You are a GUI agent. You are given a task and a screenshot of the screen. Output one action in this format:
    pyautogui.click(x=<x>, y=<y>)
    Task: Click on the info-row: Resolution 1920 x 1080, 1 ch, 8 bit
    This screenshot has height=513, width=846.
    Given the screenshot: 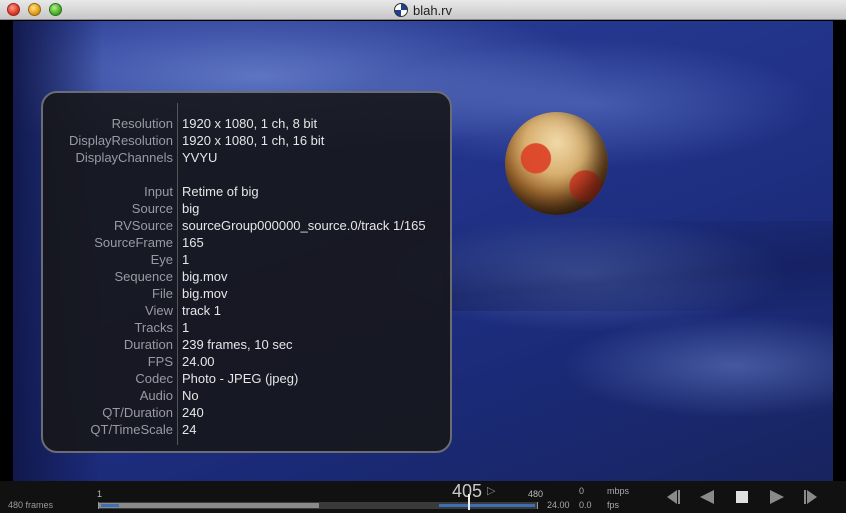 What is the action you would take?
    pyautogui.click(x=248, y=123)
    